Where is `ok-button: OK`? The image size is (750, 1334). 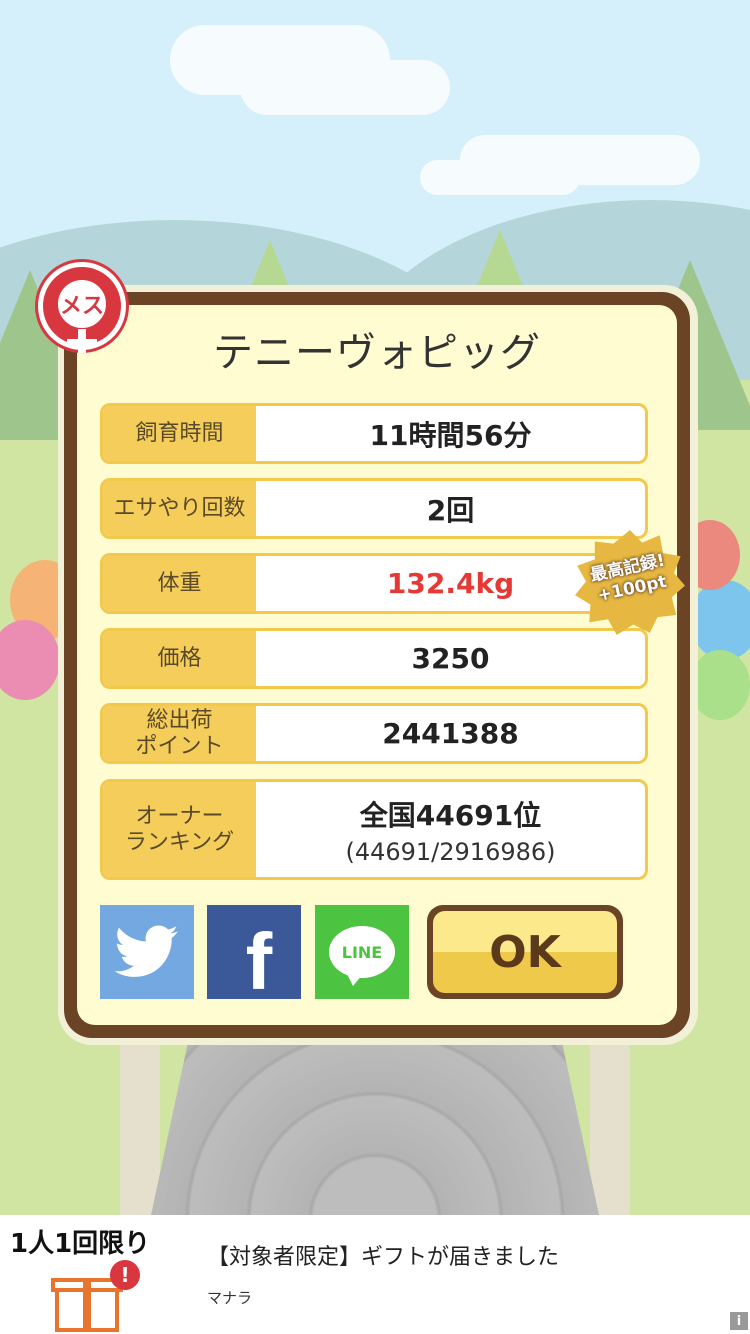
ok-button: OK is located at coordinates (525, 952).